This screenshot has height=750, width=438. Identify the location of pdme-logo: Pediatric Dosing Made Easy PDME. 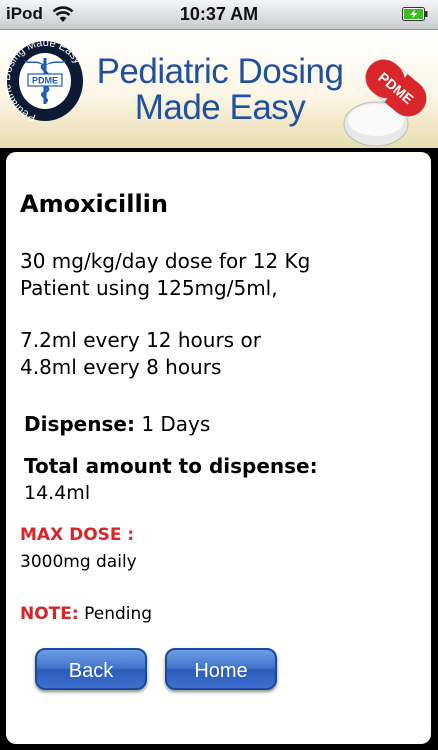
(45, 80).